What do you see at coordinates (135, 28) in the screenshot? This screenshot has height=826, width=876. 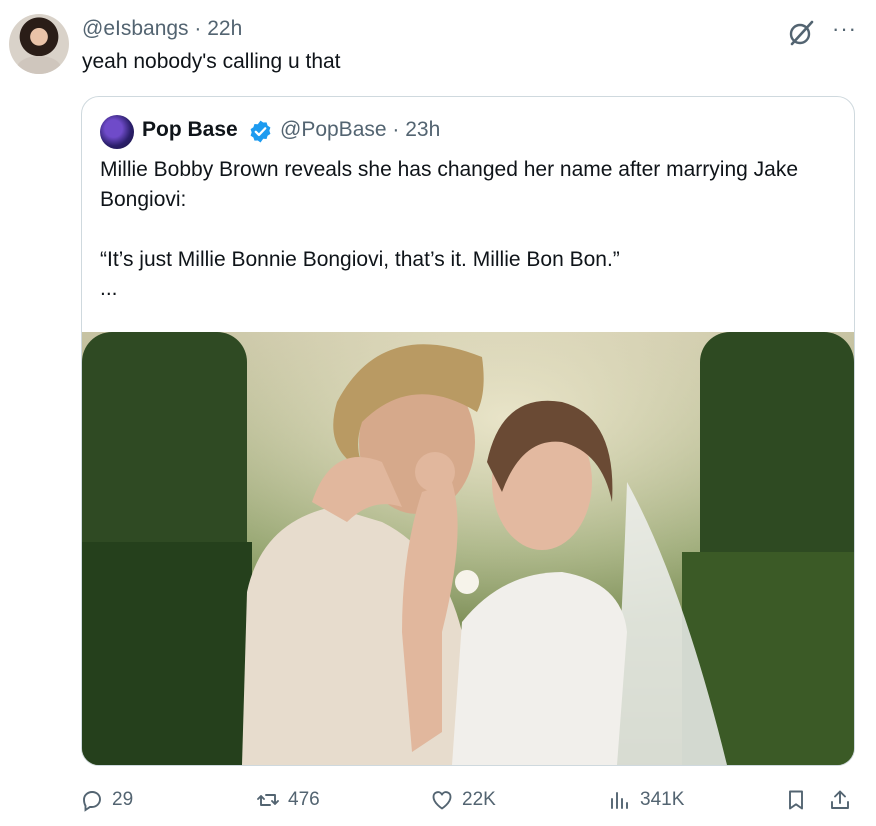 I see `reply-handle: @eIsbangs` at bounding box center [135, 28].